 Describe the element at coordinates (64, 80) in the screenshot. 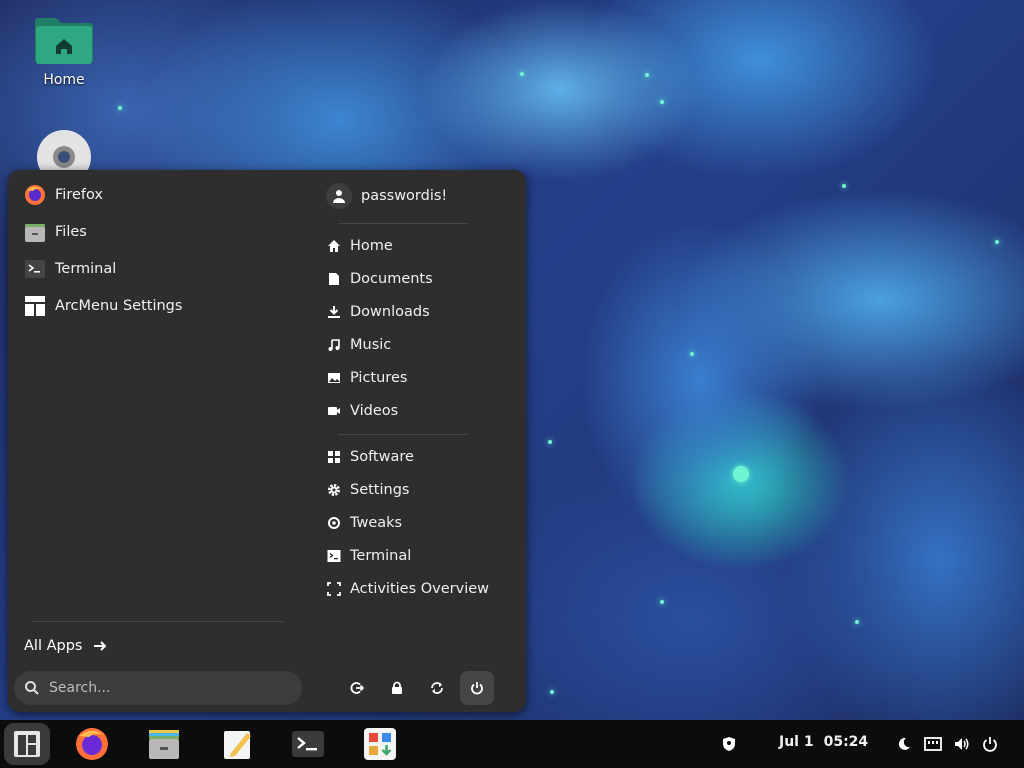

I see `desktop-icon-label: Home` at that location.